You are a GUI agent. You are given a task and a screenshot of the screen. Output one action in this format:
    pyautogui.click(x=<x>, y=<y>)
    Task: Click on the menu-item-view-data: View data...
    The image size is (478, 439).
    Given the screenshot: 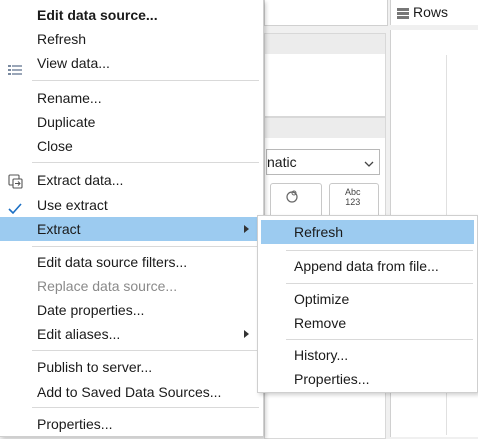 What is the action you would take?
    pyautogui.click(x=131, y=63)
    